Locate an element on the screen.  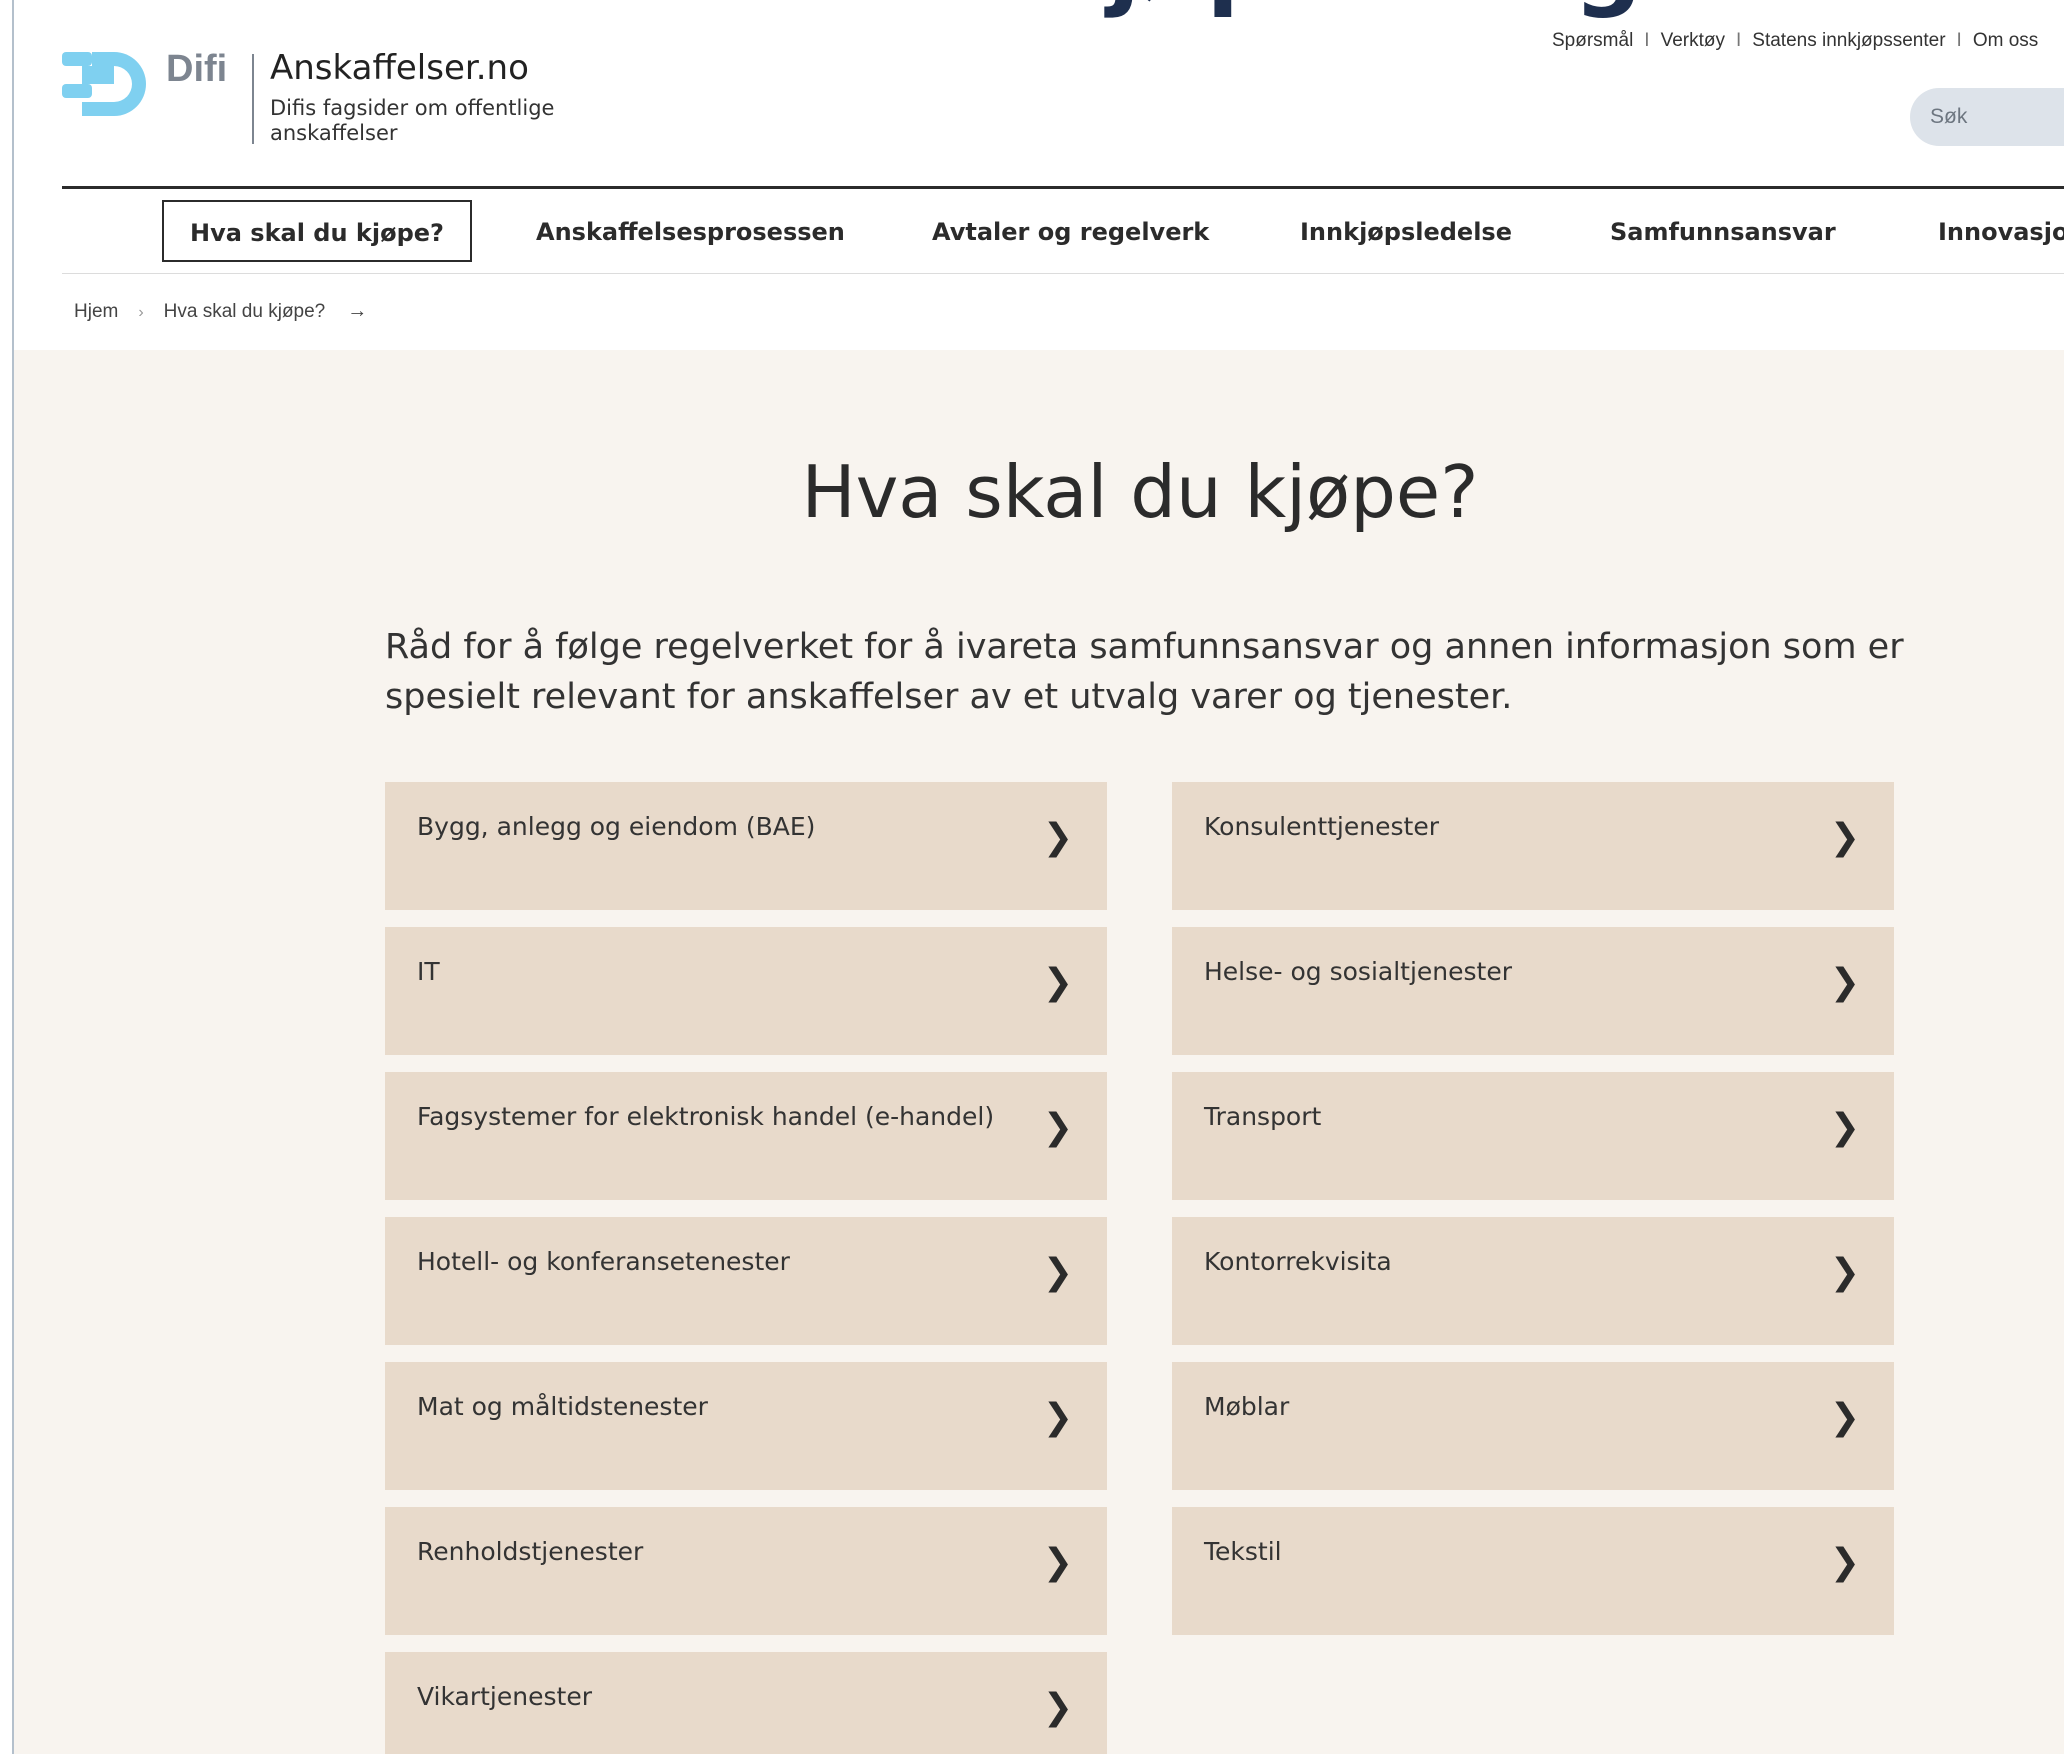
difi-wordmark: Difi is located at coordinates (196, 69).